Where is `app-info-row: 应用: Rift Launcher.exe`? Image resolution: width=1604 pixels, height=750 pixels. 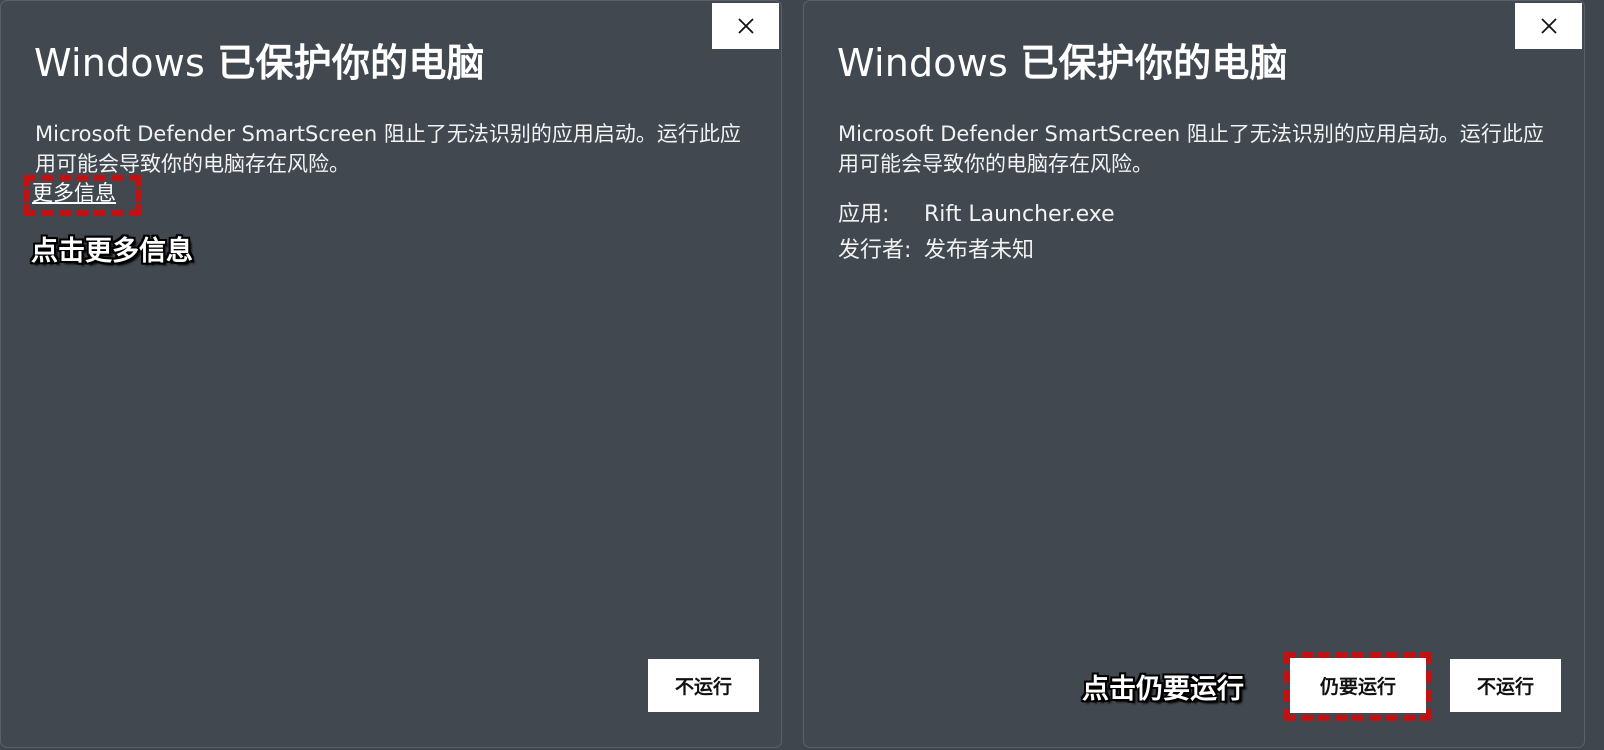 app-info-row: 应用: Rift Launcher.exe is located at coordinates (976, 215).